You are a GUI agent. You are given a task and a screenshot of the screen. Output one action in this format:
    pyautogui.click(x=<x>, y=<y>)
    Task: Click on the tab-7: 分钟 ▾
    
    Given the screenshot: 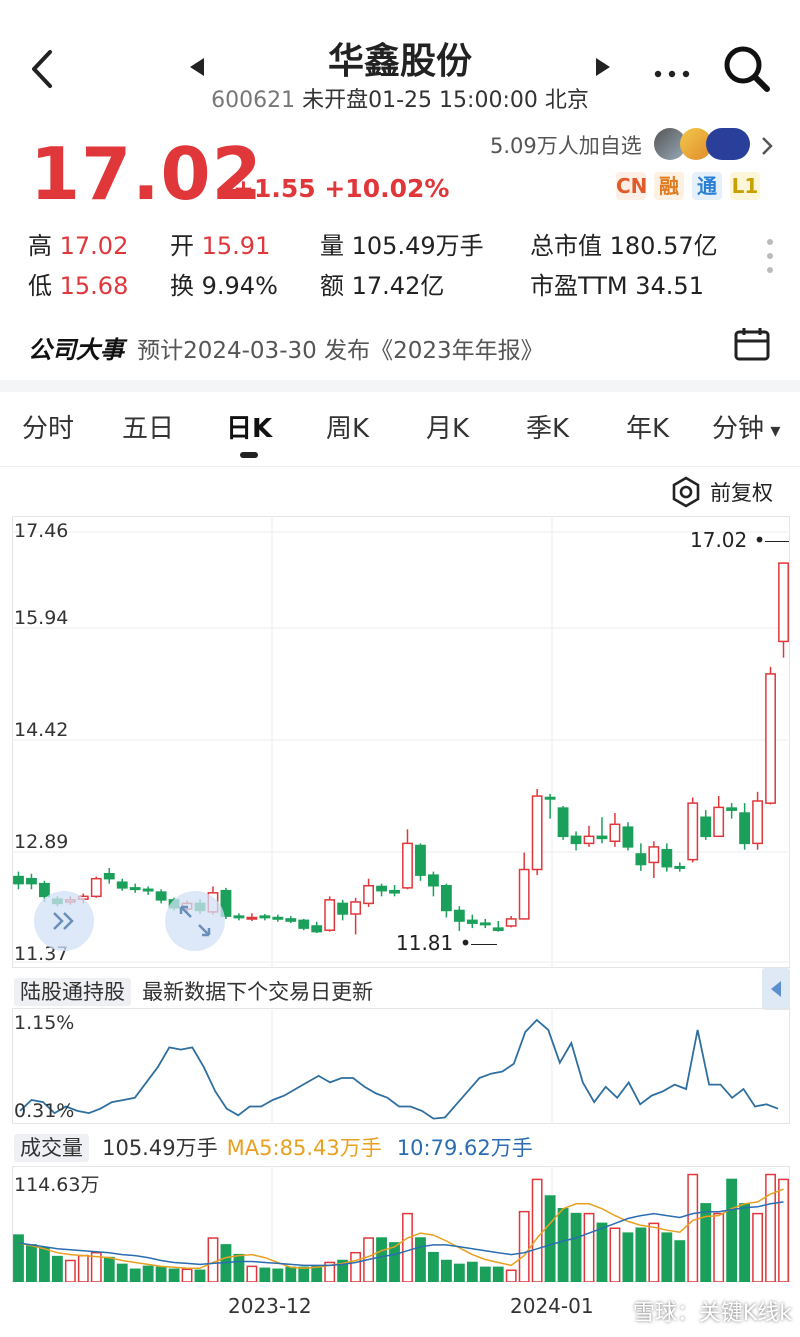 What is the action you would take?
    pyautogui.click(x=746, y=426)
    